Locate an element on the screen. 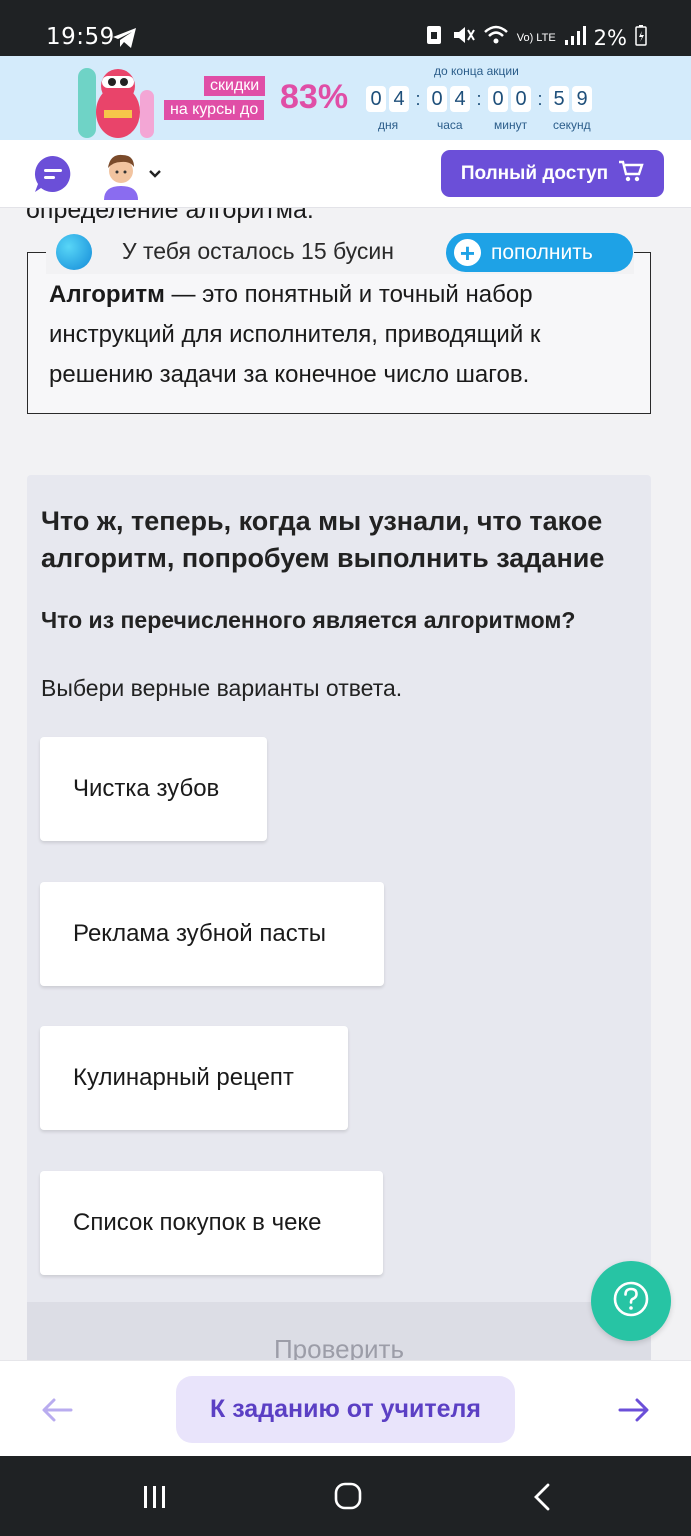  status-icons: Vo) LTE 2% is located at coordinates (536, 38).